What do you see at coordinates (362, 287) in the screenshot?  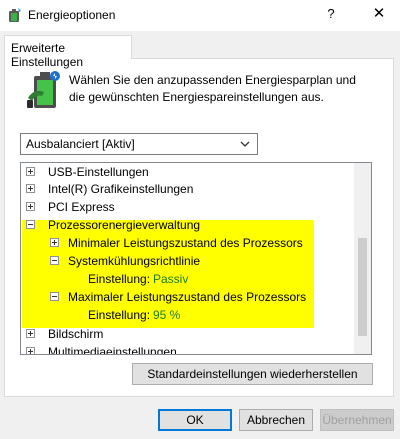 I see `scrollbar-thumb` at bounding box center [362, 287].